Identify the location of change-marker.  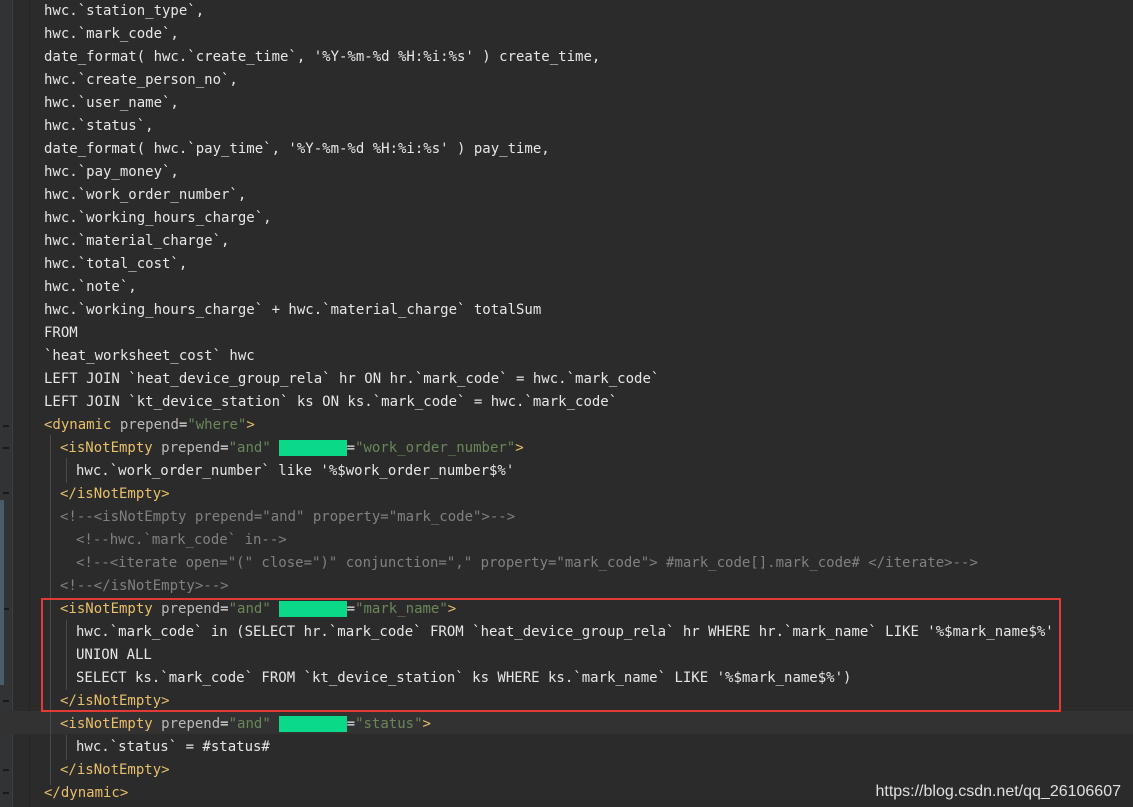
(2, 592).